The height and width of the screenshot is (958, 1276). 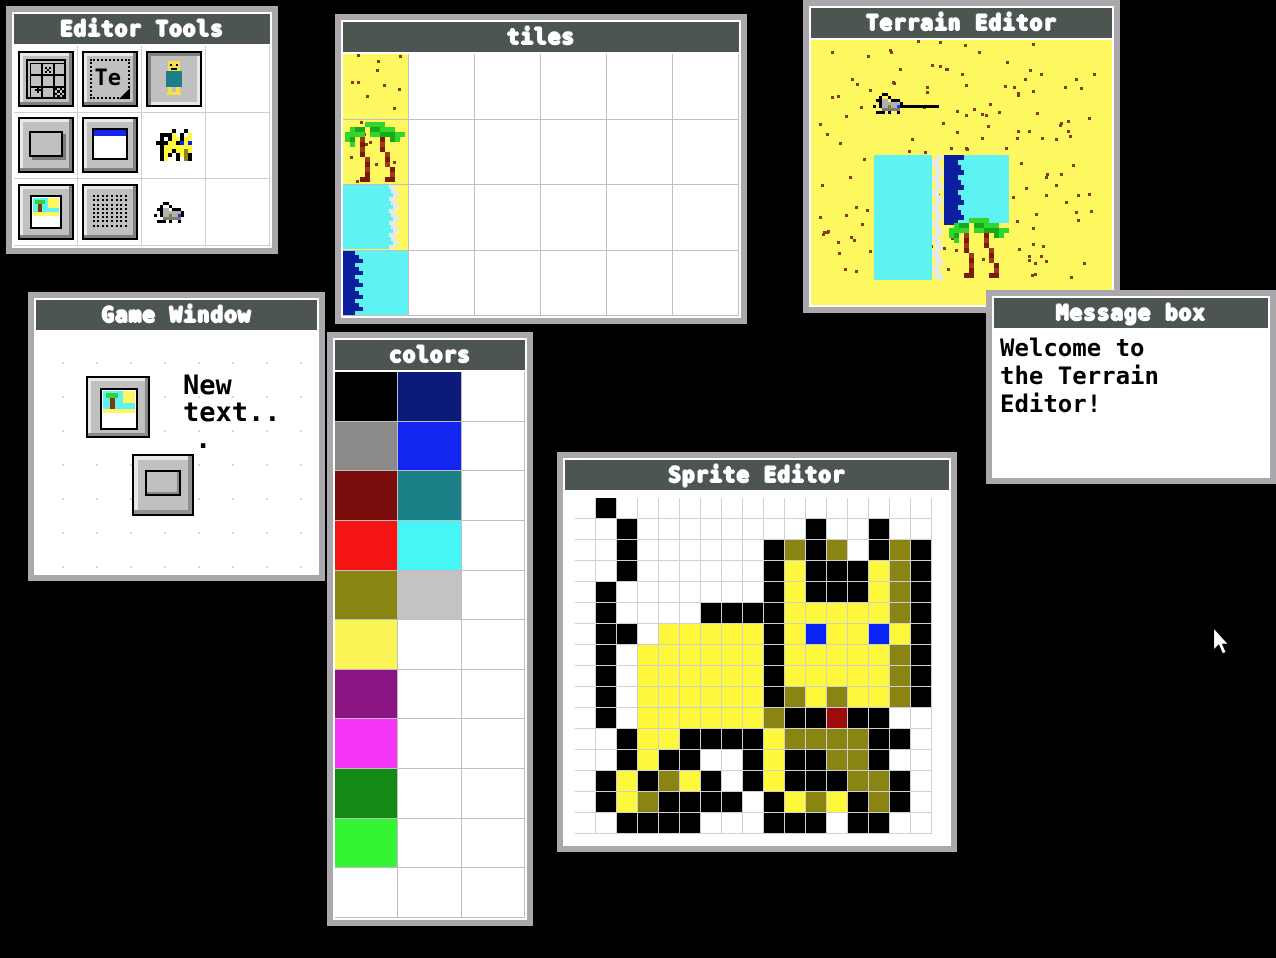 I want to click on titlebar-editor-tools: Editor Tools, so click(x=142, y=30).